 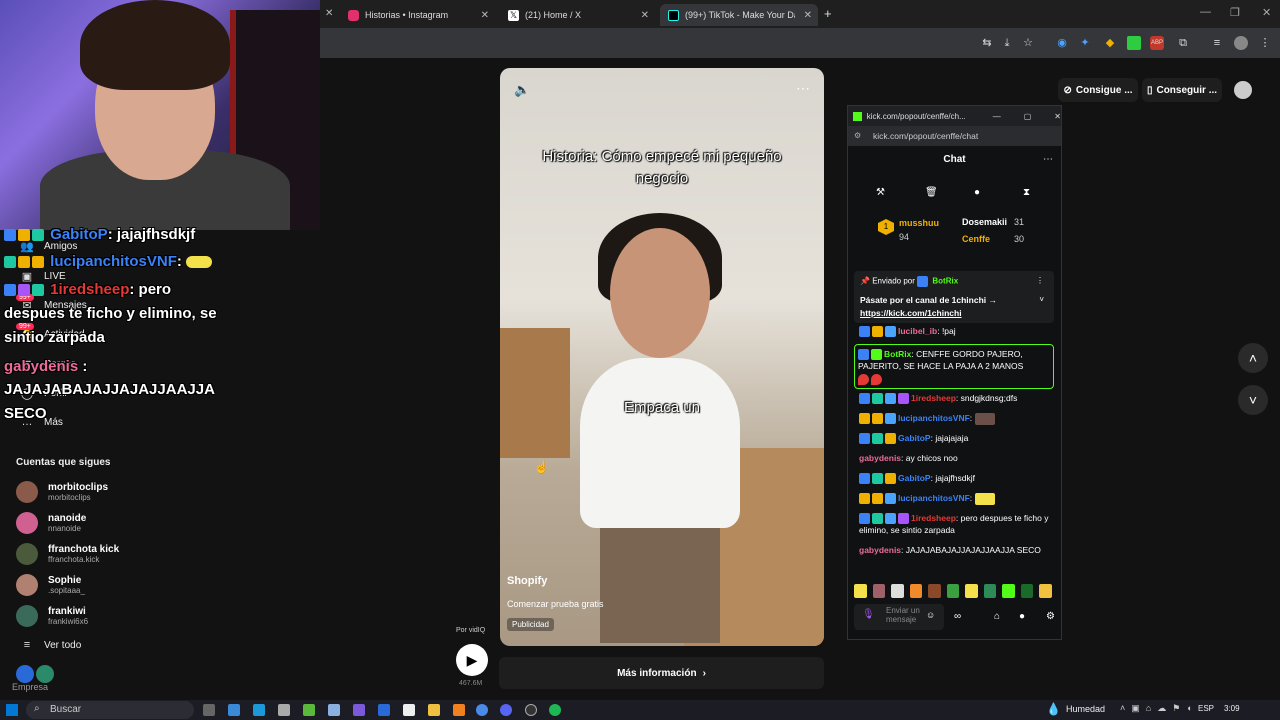 I want to click on pinned-link: https://kick.com/1chinchi, so click(x=911, y=313).